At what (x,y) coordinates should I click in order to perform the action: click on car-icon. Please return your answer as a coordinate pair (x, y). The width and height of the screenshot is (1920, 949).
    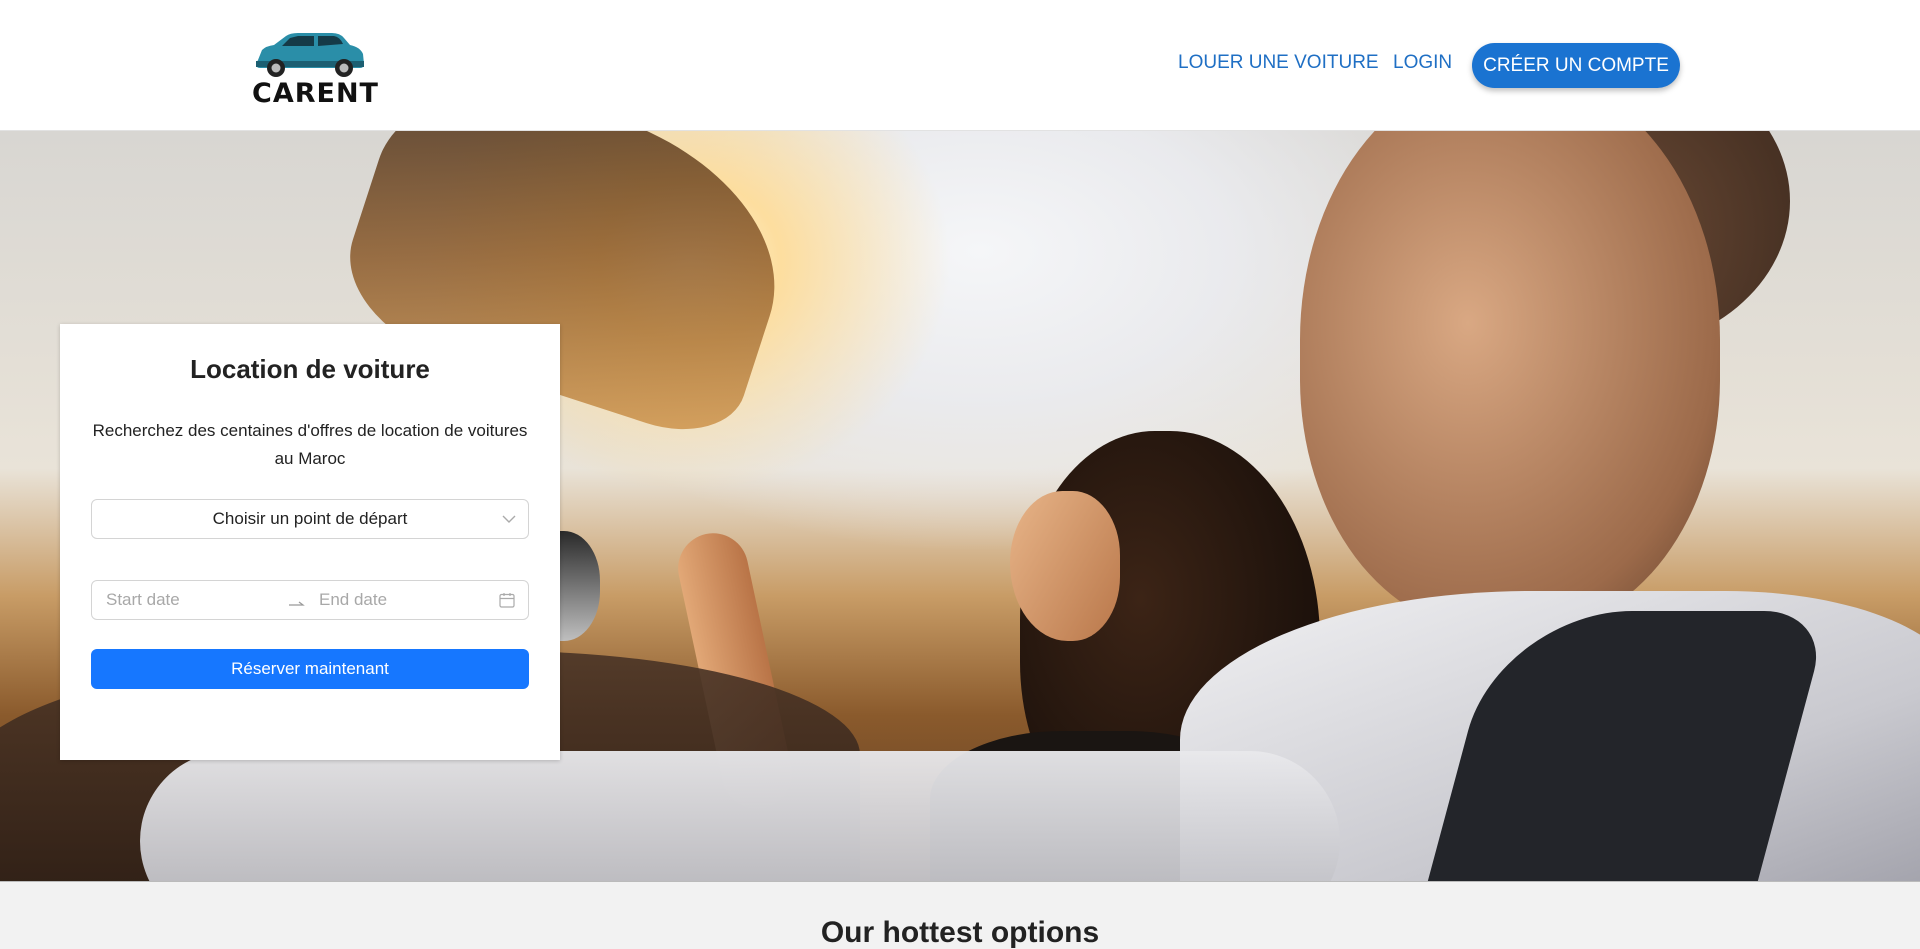
    Looking at the image, I should click on (310, 55).